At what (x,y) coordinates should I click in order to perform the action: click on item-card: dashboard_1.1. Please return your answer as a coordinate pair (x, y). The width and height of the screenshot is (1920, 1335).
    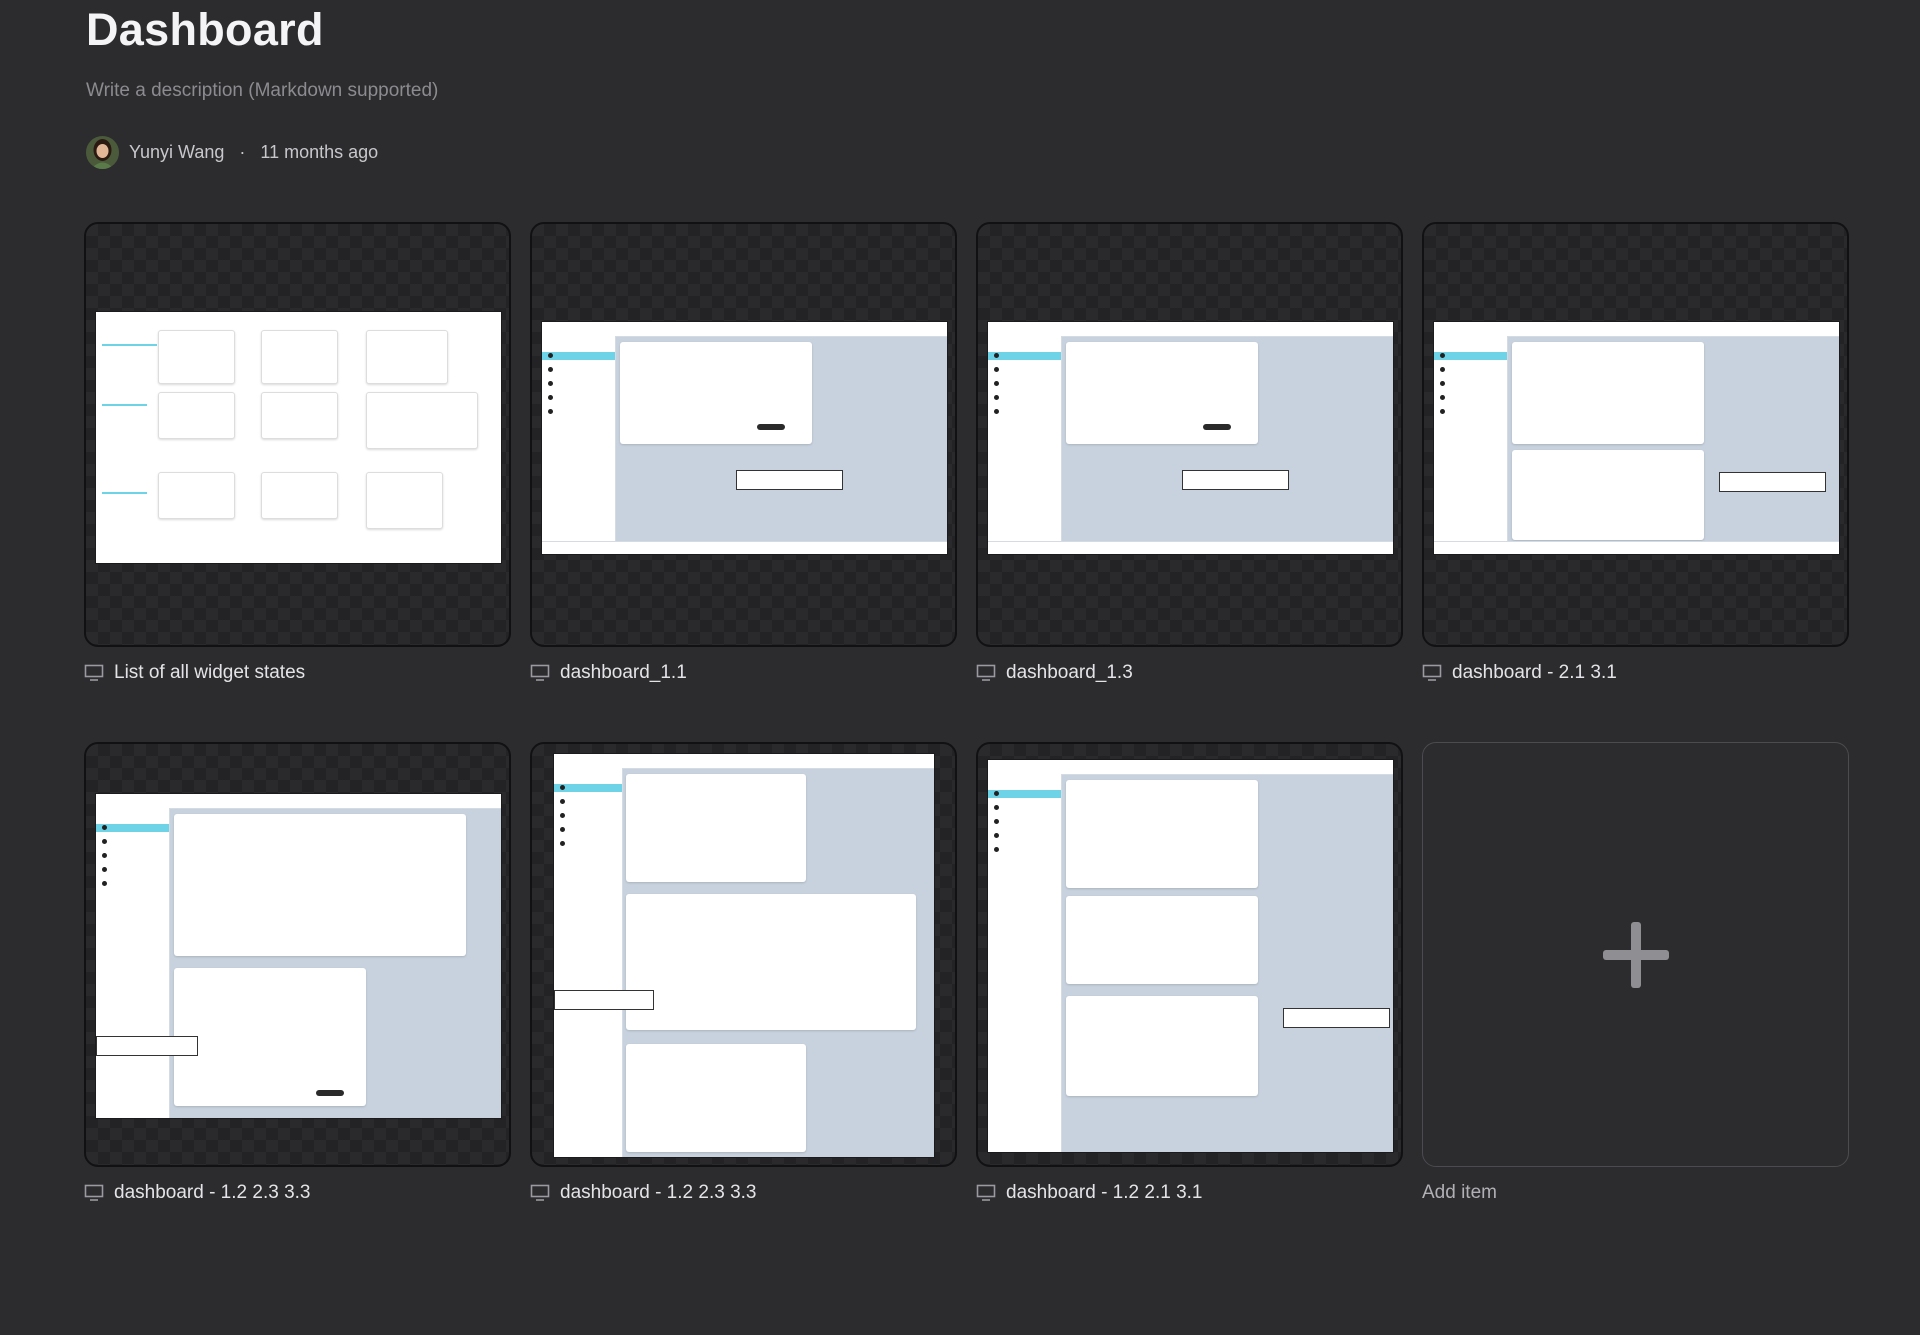
    Looking at the image, I should click on (743, 482).